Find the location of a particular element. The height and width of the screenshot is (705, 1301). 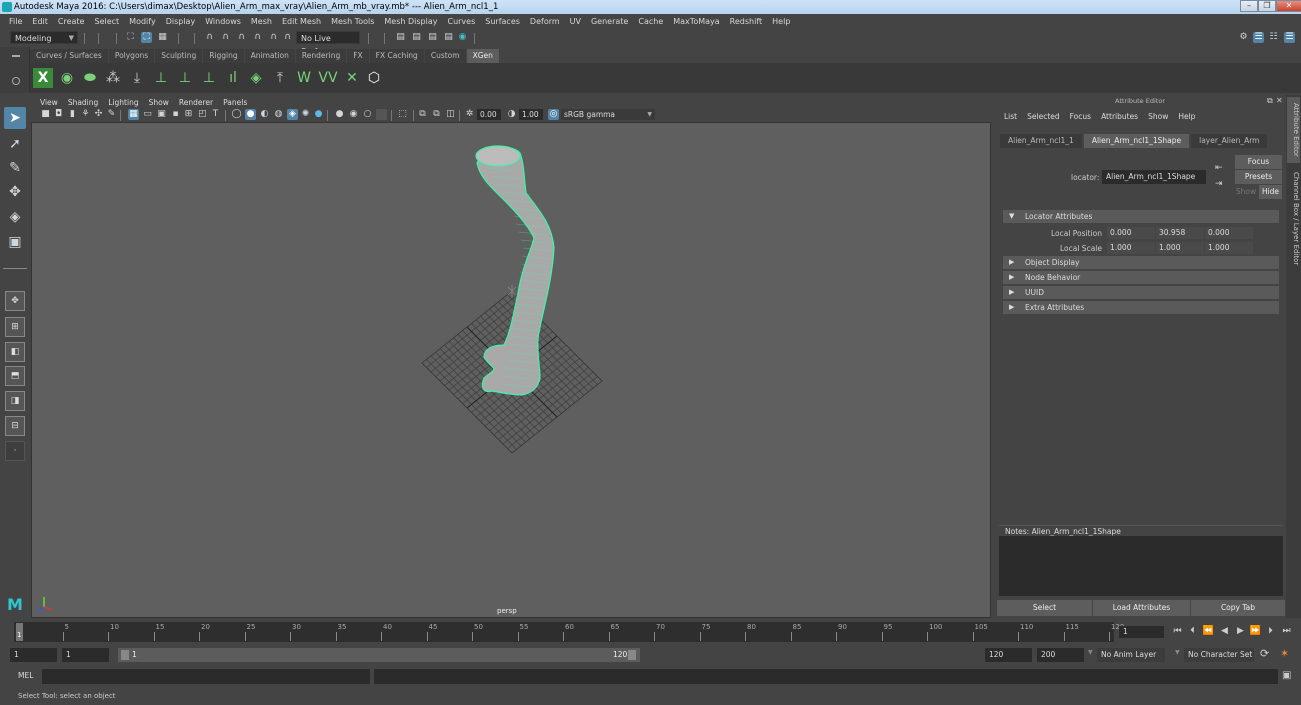

use-default-material-icon: ◐ is located at coordinates (264, 114).